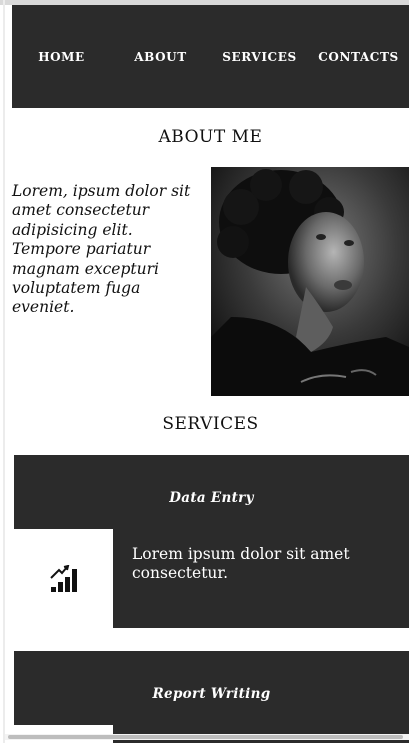 The image size is (409, 743). I want to click on main-navigation: HOME ABOUT SERVICES CONTACTS, so click(210, 56).